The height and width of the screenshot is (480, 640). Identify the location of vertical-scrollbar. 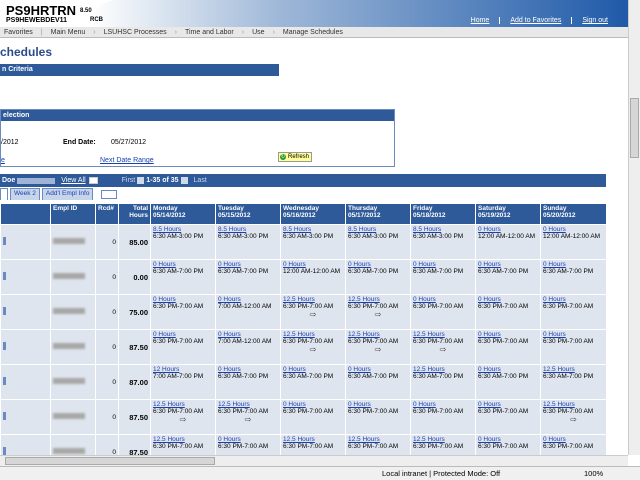
(634, 227).